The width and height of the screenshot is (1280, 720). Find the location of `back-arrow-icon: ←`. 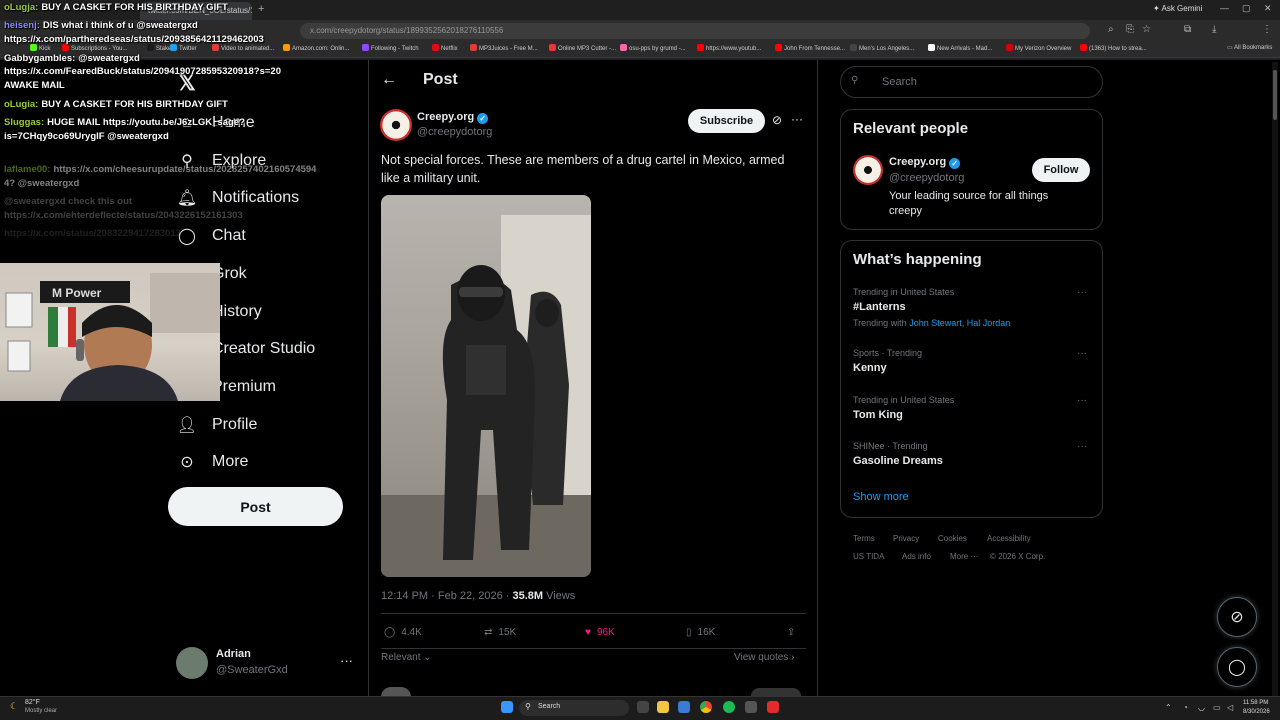

back-arrow-icon: ← is located at coordinates (389, 80).